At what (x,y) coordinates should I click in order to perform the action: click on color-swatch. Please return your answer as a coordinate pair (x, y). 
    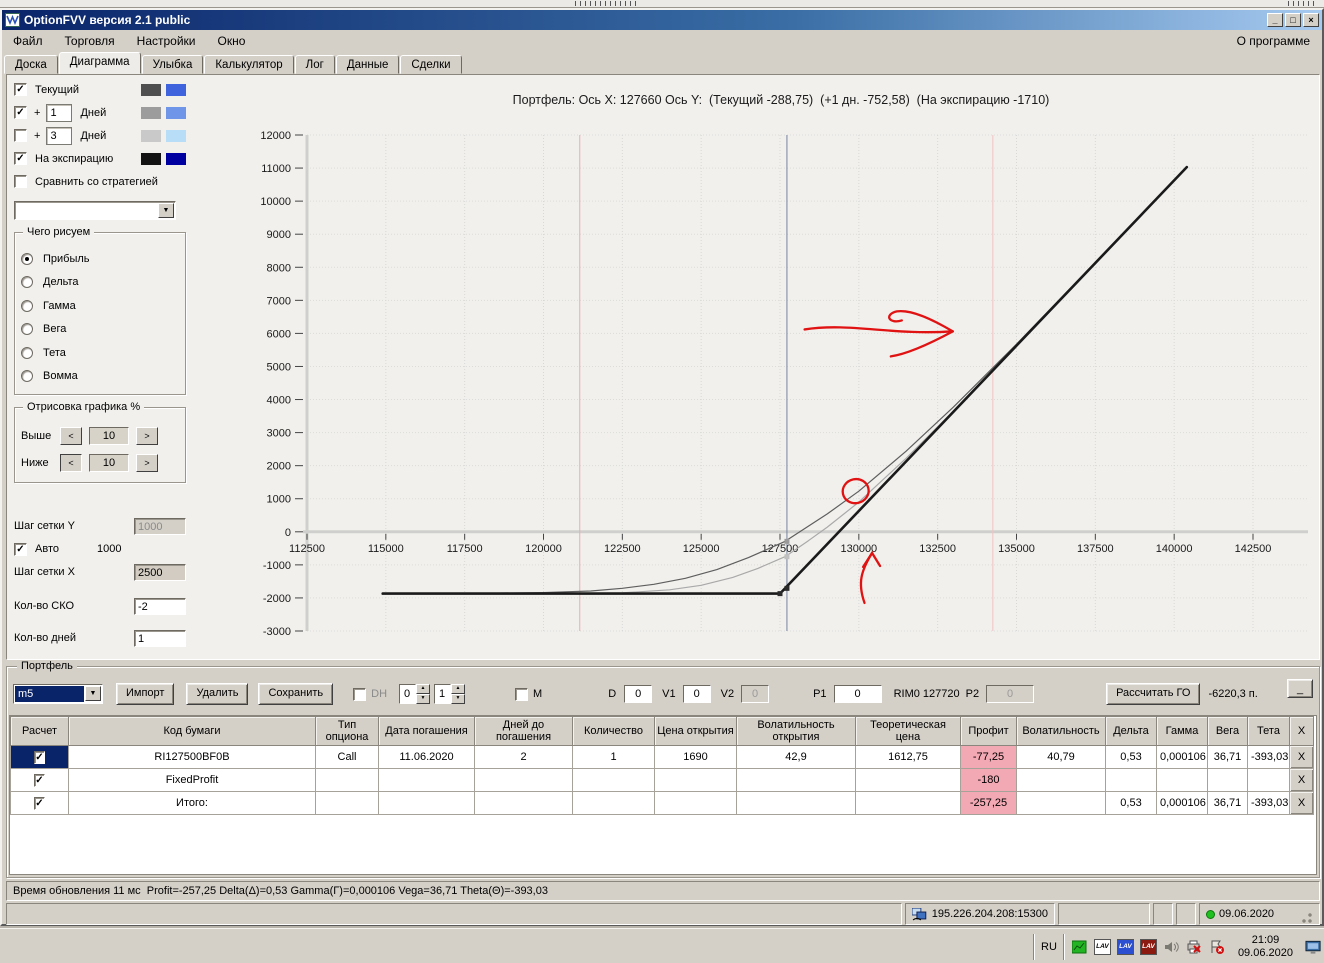
    Looking at the image, I should click on (176, 112).